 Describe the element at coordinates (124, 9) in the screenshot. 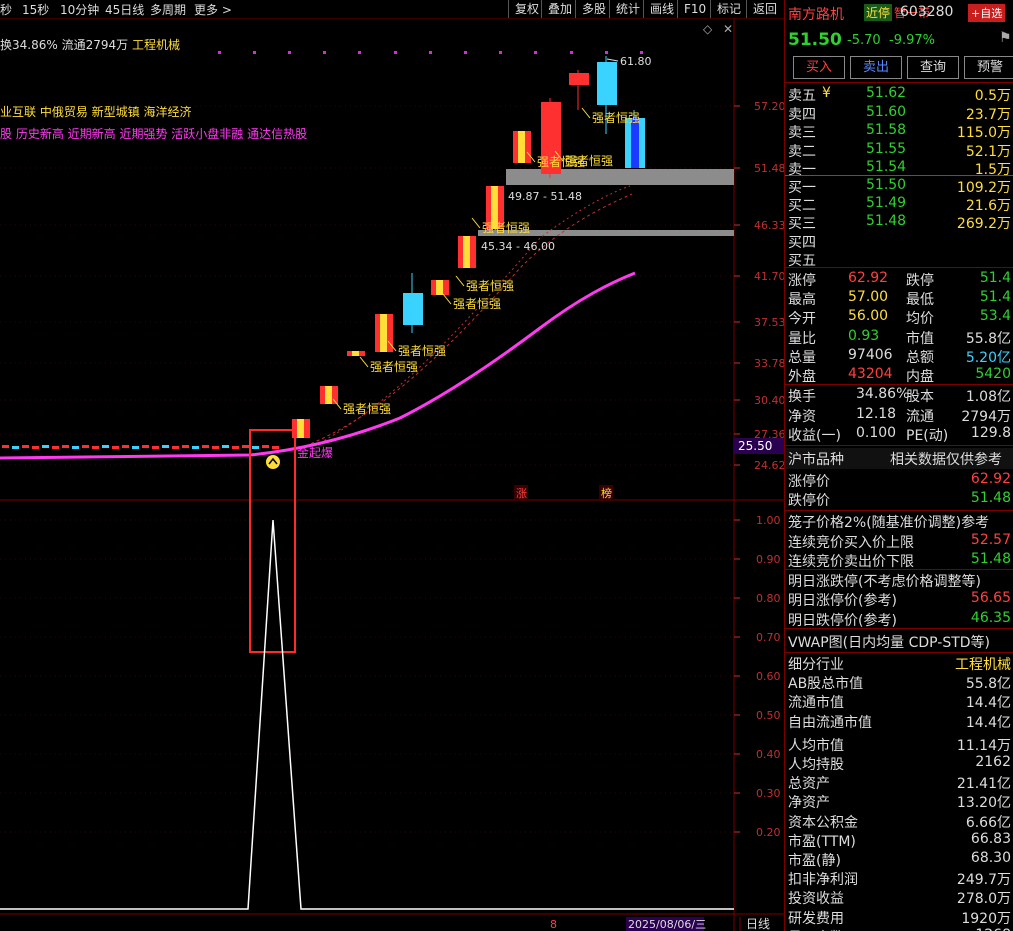

I see `period-45day: 45日线` at that location.